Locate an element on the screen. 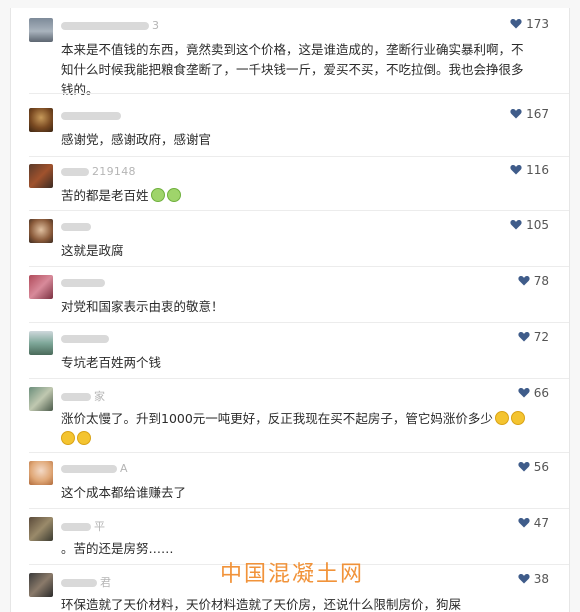 This screenshot has height=612, width=580. comment-text: 这个成本都给谁赚去了 is located at coordinates (124, 492).